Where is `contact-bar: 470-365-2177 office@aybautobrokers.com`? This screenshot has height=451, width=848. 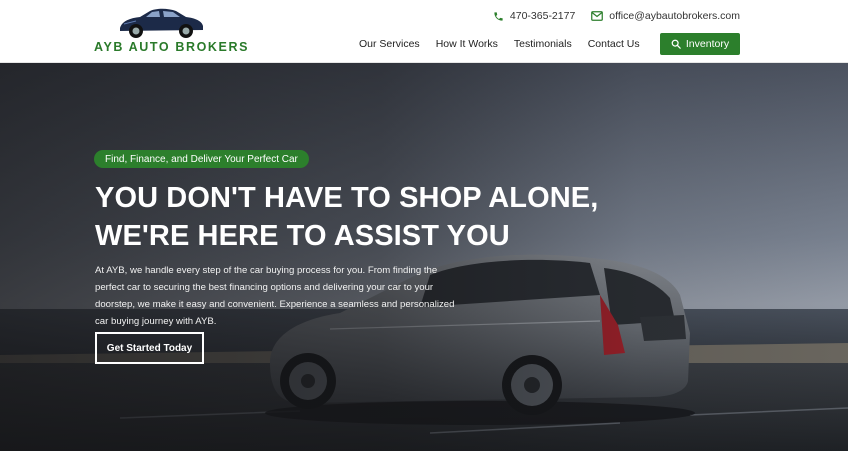
contact-bar: 470-365-2177 office@aybautobrokers.com is located at coordinates (616, 16).